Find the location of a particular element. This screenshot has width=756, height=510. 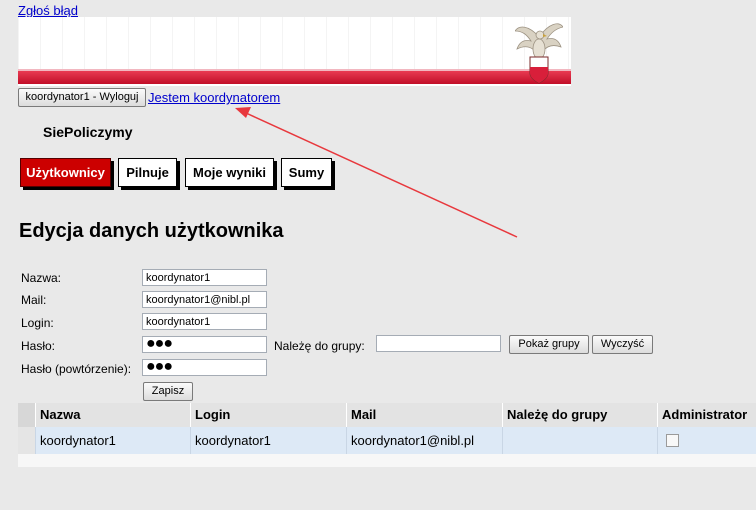

password-input: ●●● is located at coordinates (204, 344).